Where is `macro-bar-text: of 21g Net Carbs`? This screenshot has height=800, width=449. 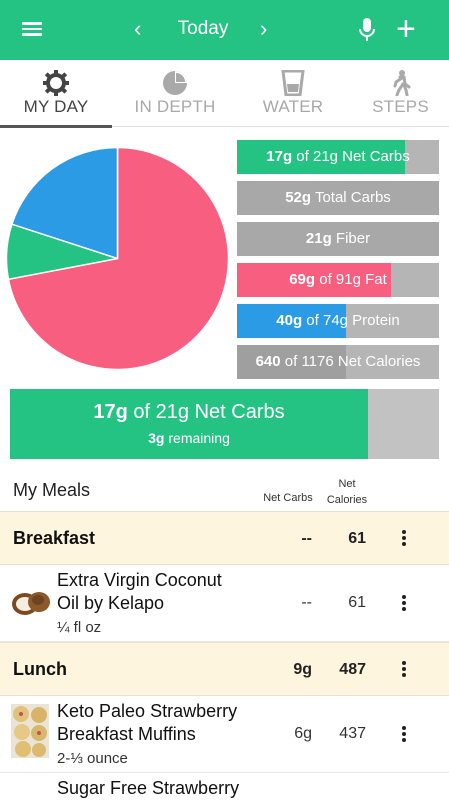
macro-bar-text: of 21g Net Carbs is located at coordinates (351, 156).